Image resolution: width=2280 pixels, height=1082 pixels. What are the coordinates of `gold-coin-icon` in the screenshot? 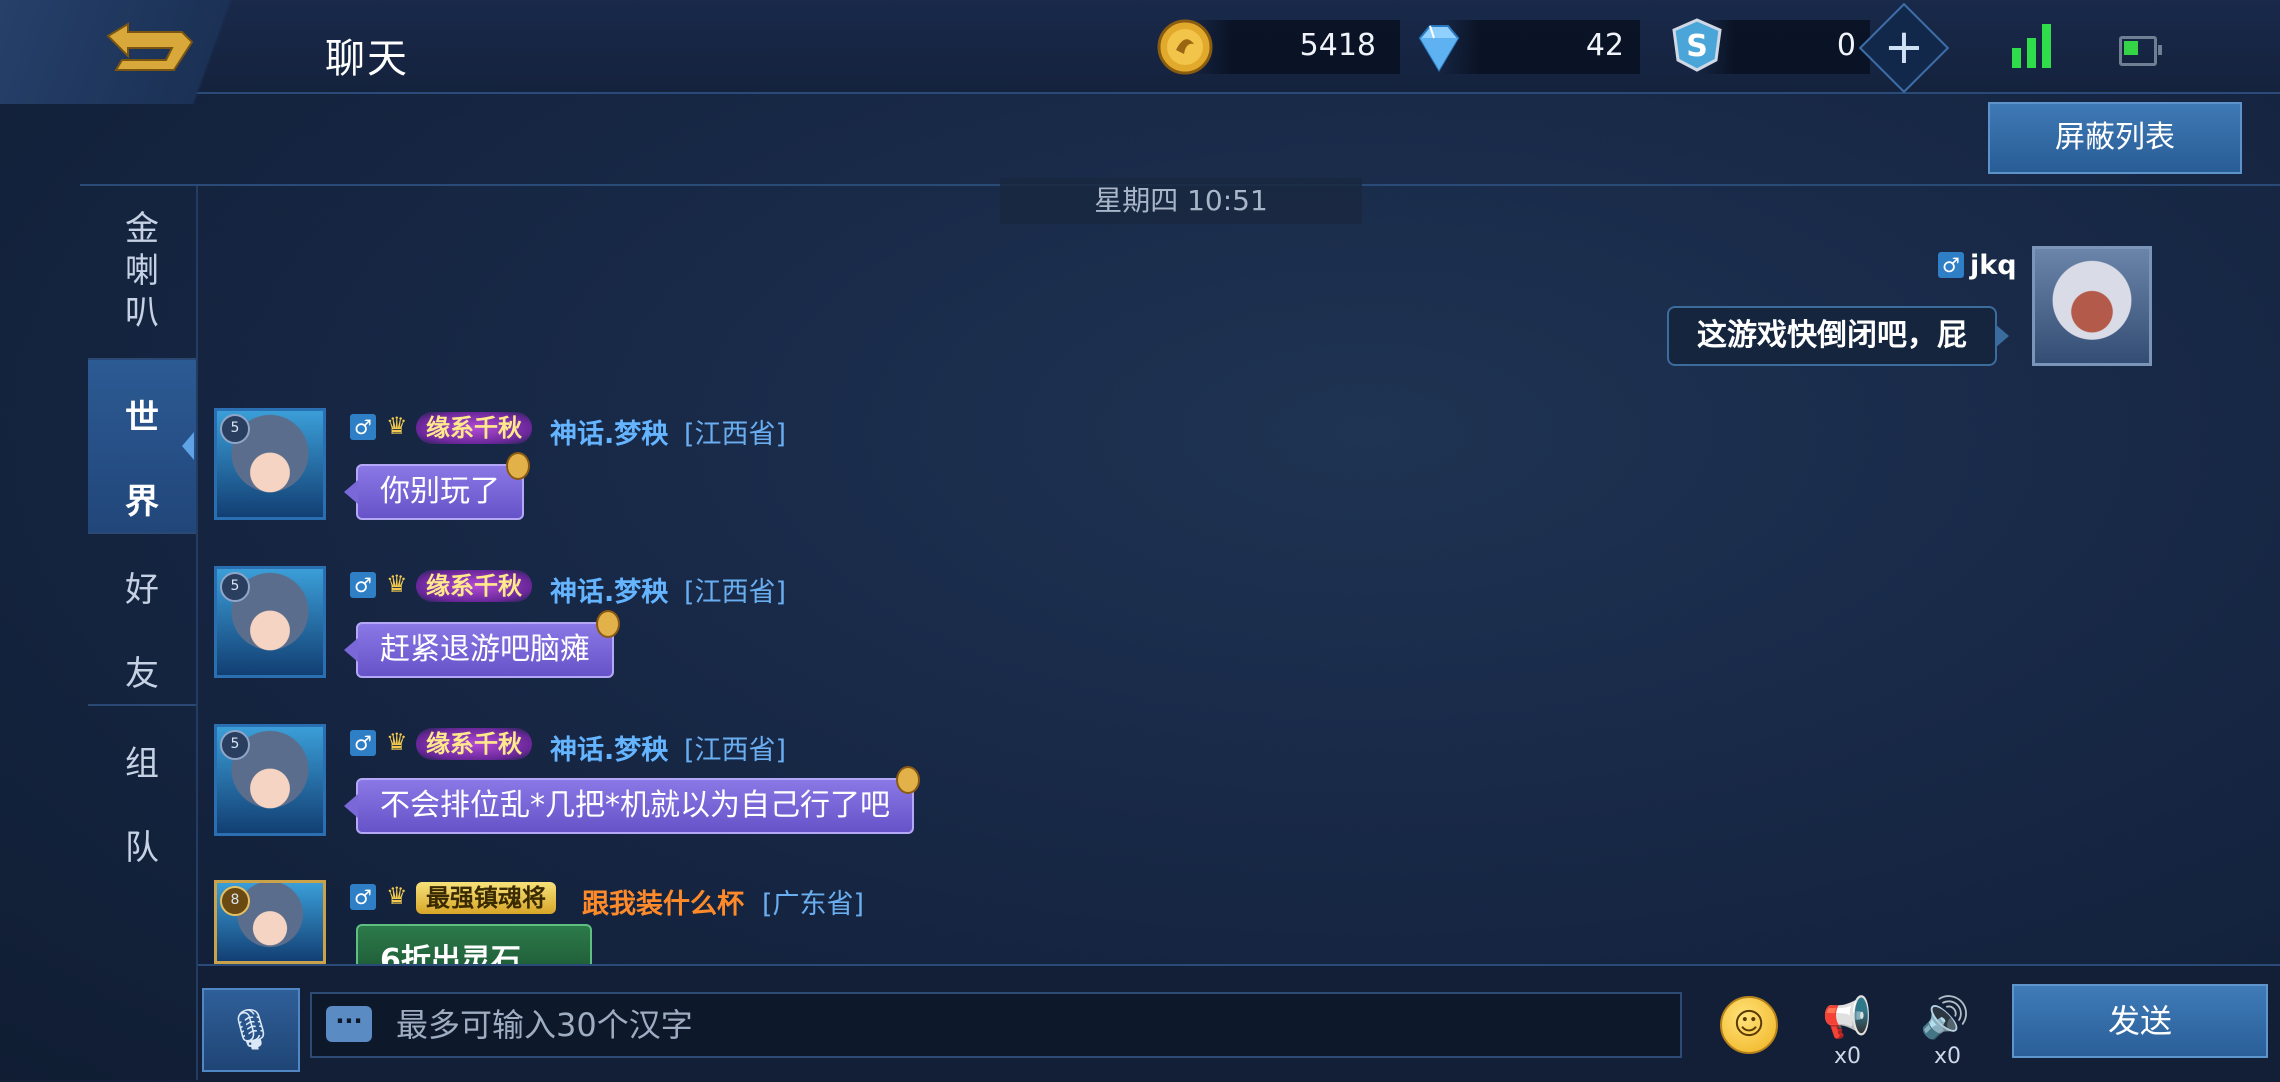 It's located at (1185, 47).